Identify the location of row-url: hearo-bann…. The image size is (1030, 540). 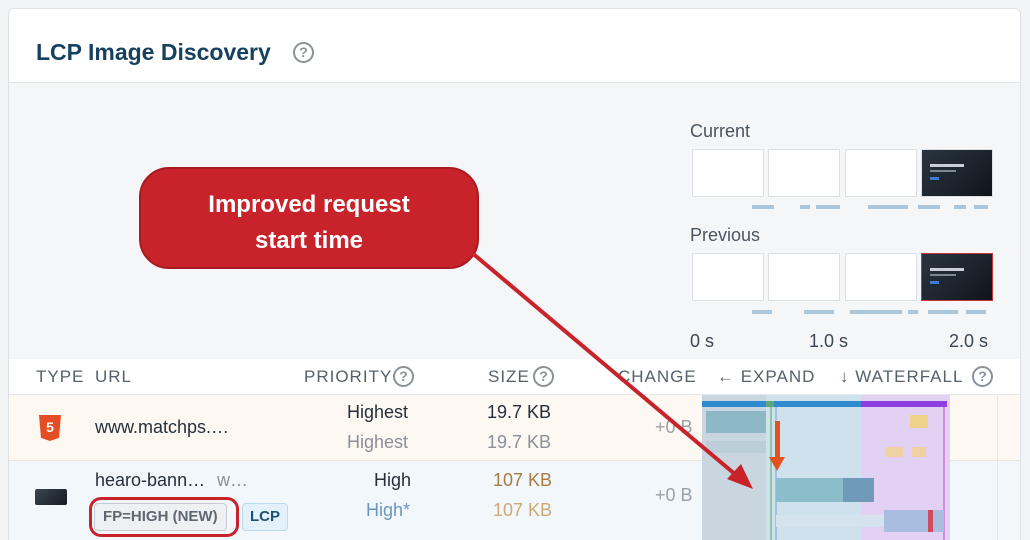
(150, 480).